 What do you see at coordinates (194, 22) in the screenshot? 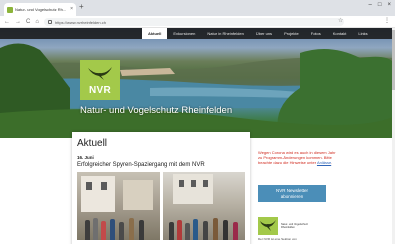
I see `address-bar: https://www.nvrheinfelden.ch` at bounding box center [194, 22].